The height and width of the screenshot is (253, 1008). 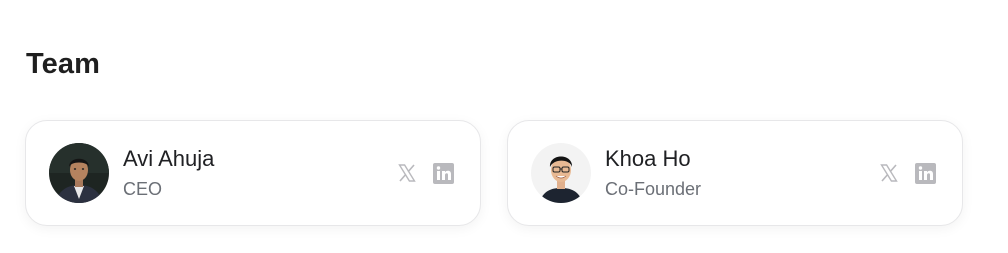 What do you see at coordinates (741, 173) in the screenshot?
I see `person-info: Khoa Ho Co-Founder` at bounding box center [741, 173].